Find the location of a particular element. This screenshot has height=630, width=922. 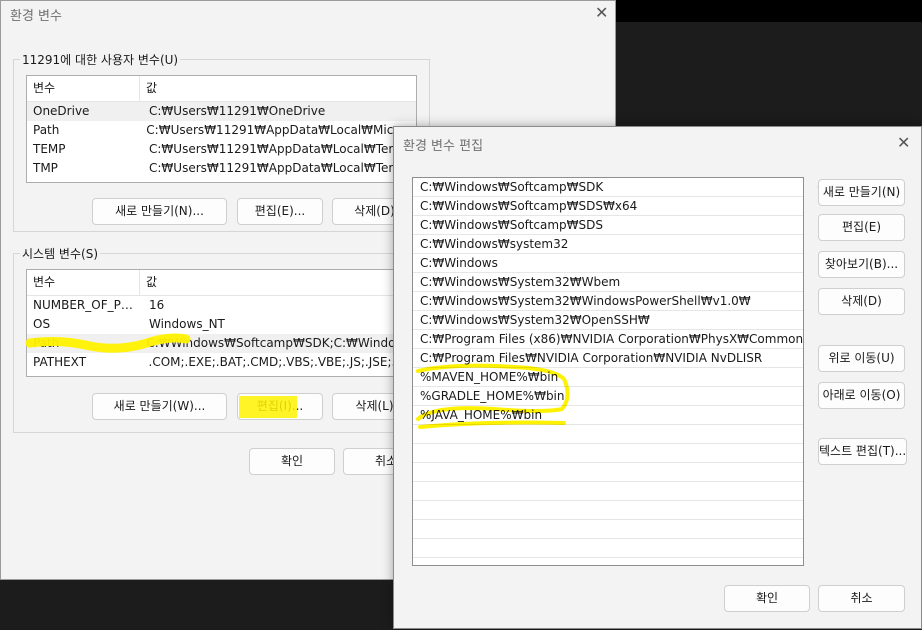

list-item: C:₩Windows₩Softcamp₩SDS is located at coordinates (608, 225).